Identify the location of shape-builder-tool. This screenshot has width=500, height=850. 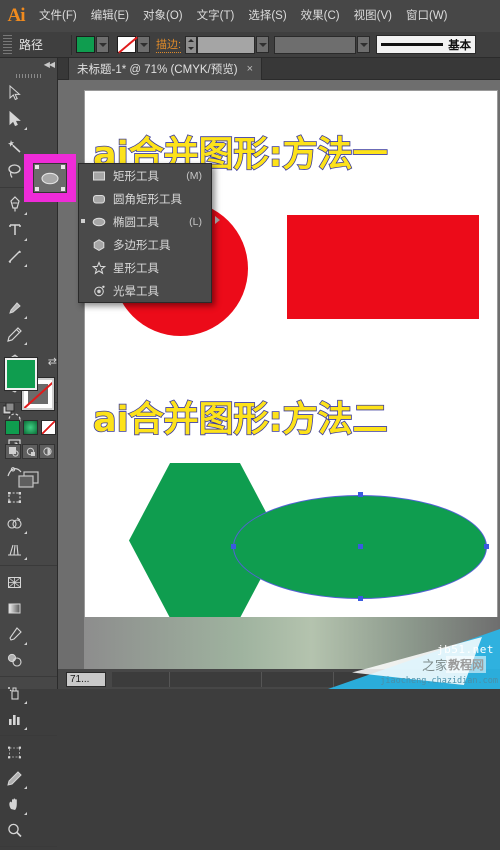
(14, 523).